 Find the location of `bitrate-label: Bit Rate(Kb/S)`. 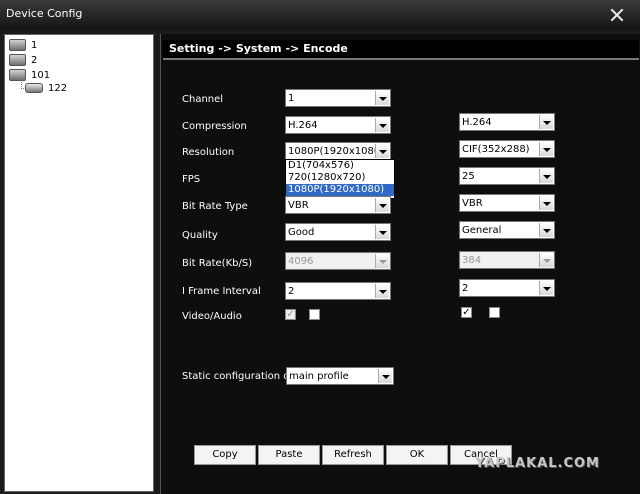

bitrate-label: Bit Rate(Kb/S) is located at coordinates (217, 263).